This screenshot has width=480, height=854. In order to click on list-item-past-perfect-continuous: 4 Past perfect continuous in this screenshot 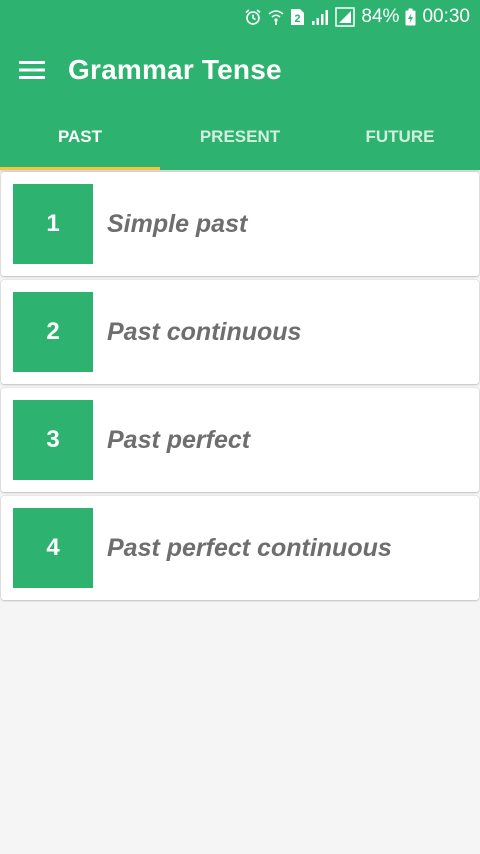, I will do `click(240, 548)`.